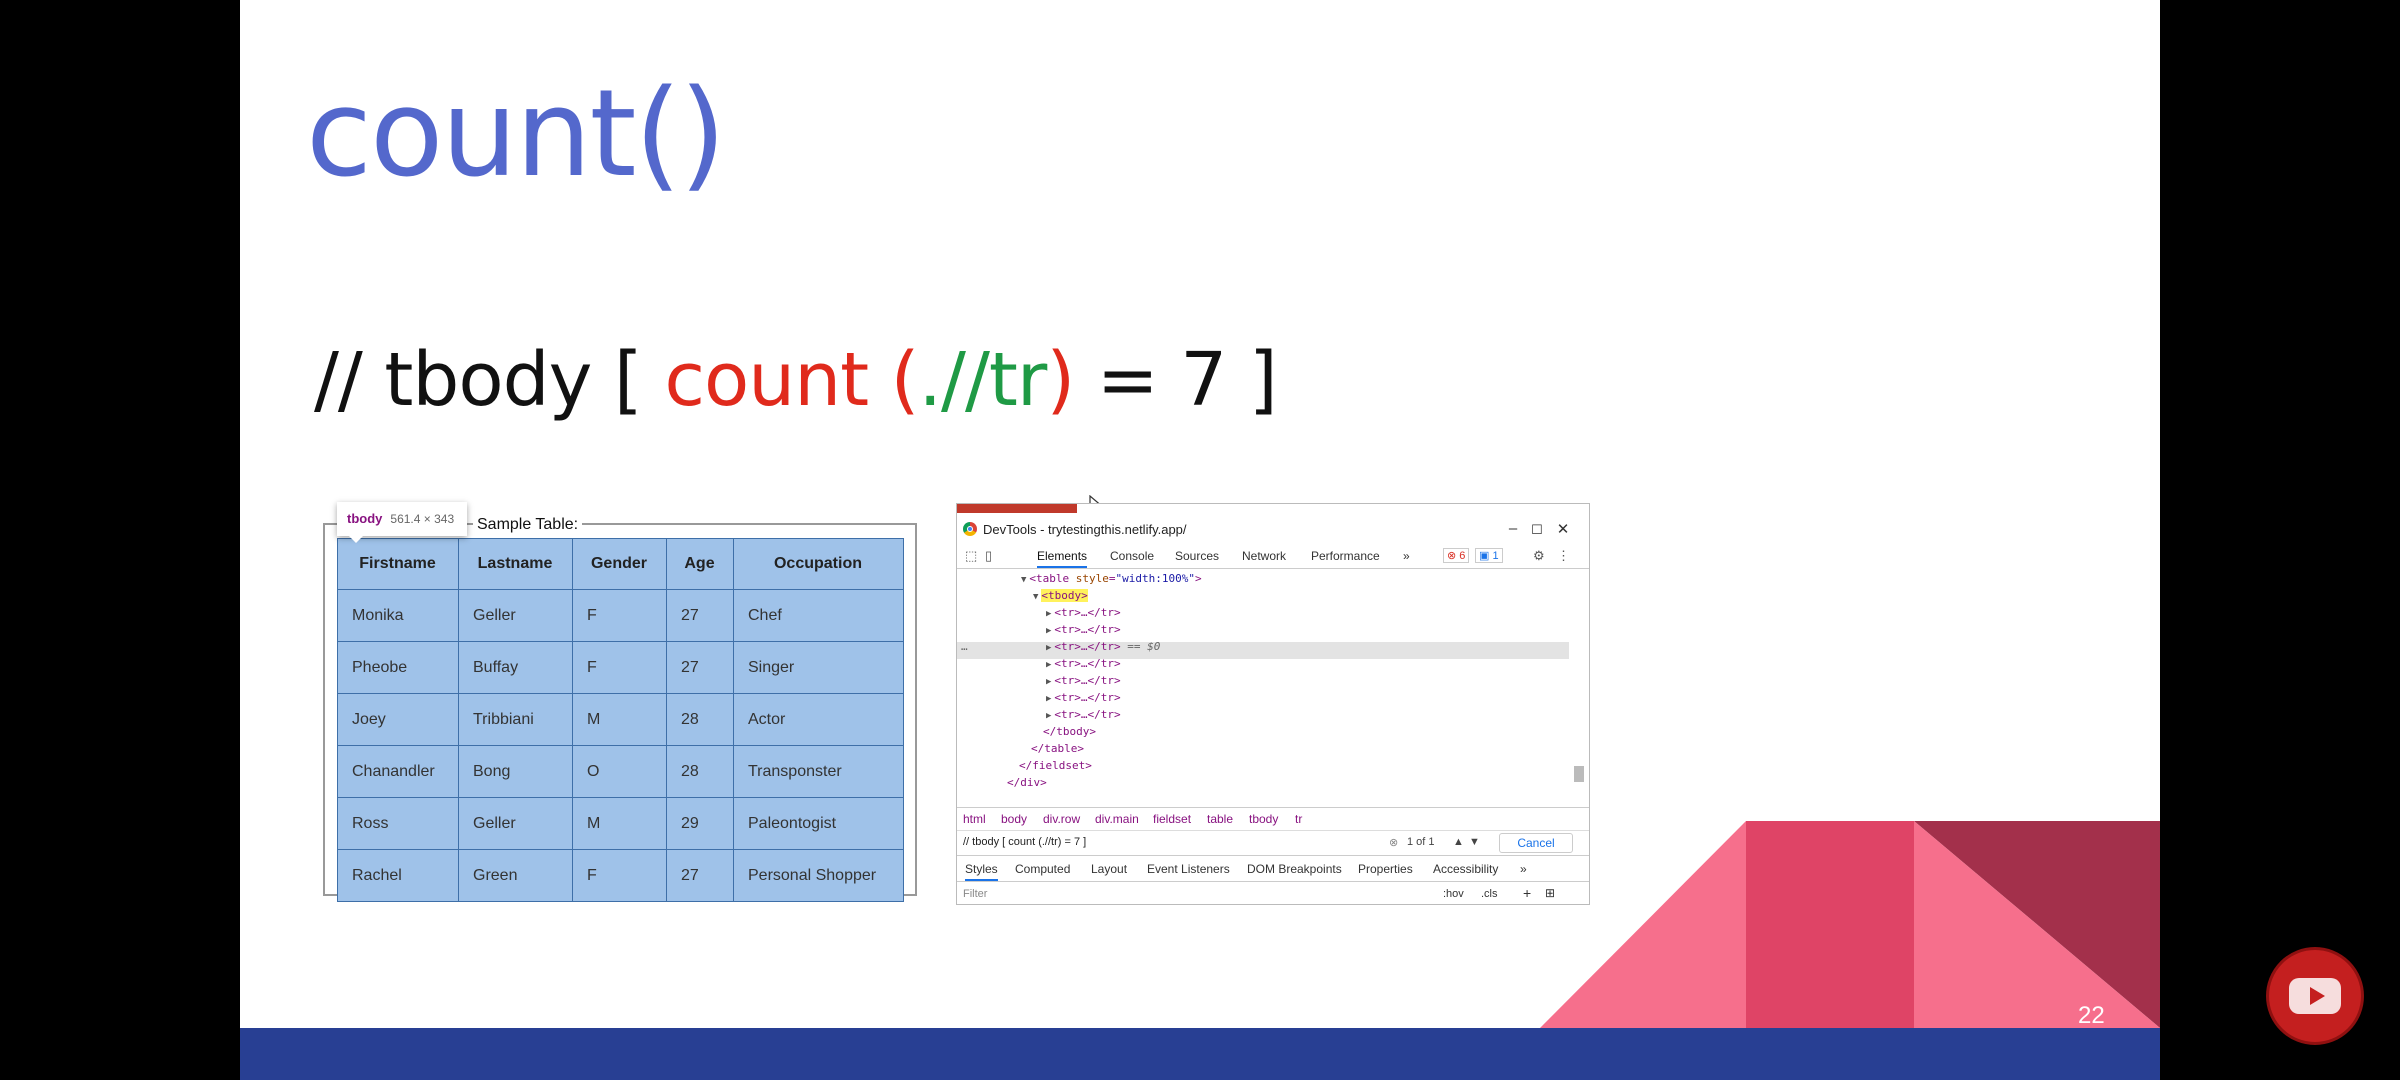 This screenshot has height=1080, width=2400. I want to click on tab-network: Network, so click(1264, 556).